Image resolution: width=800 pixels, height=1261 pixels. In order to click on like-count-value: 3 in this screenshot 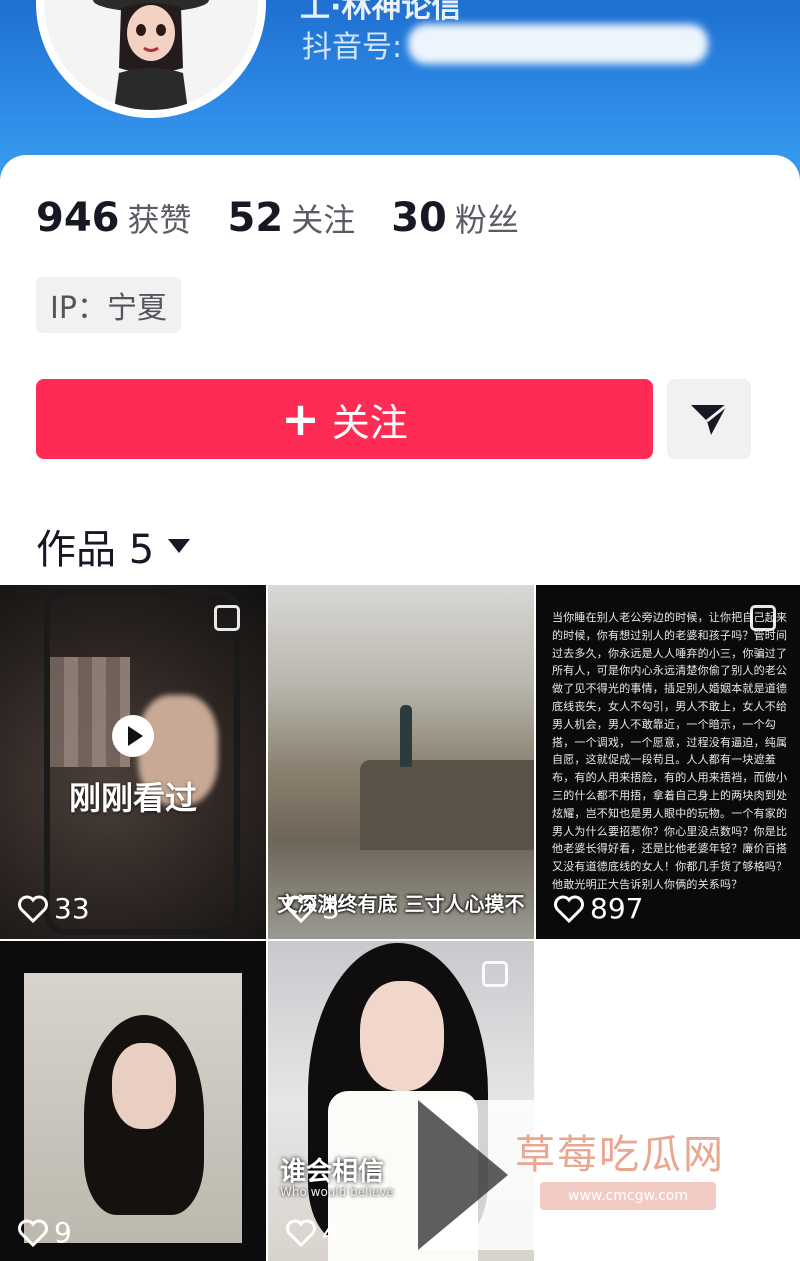, I will do `click(331, 908)`.